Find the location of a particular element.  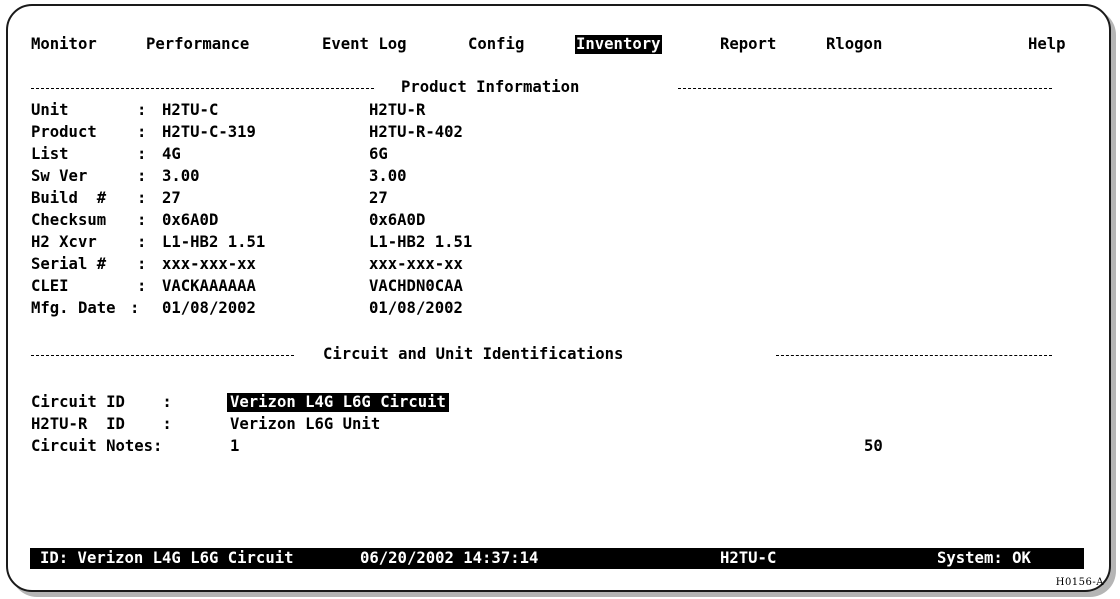

menu-inventory: Inventory is located at coordinates (618, 44).